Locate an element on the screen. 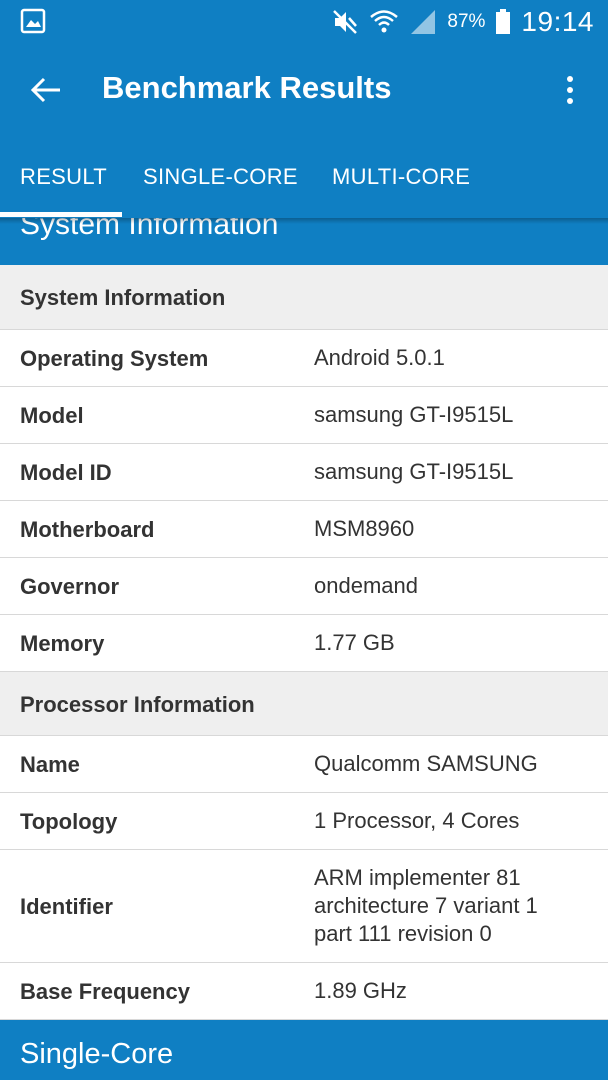 The width and height of the screenshot is (608, 1080). row-value-line: architecture 7 variant 1 is located at coordinates (426, 905).